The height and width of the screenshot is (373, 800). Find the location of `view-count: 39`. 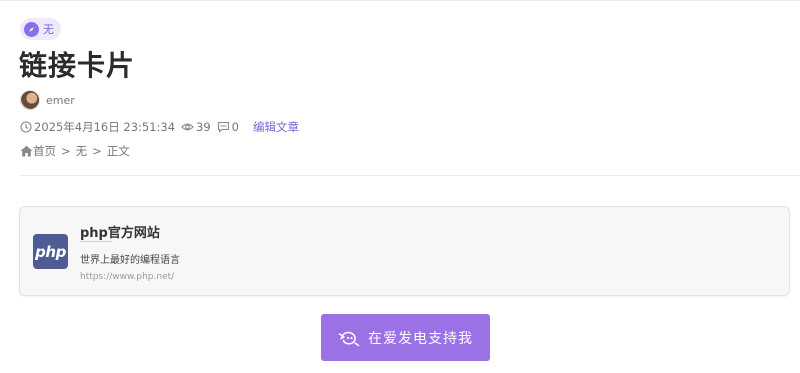

view-count: 39 is located at coordinates (196, 127).